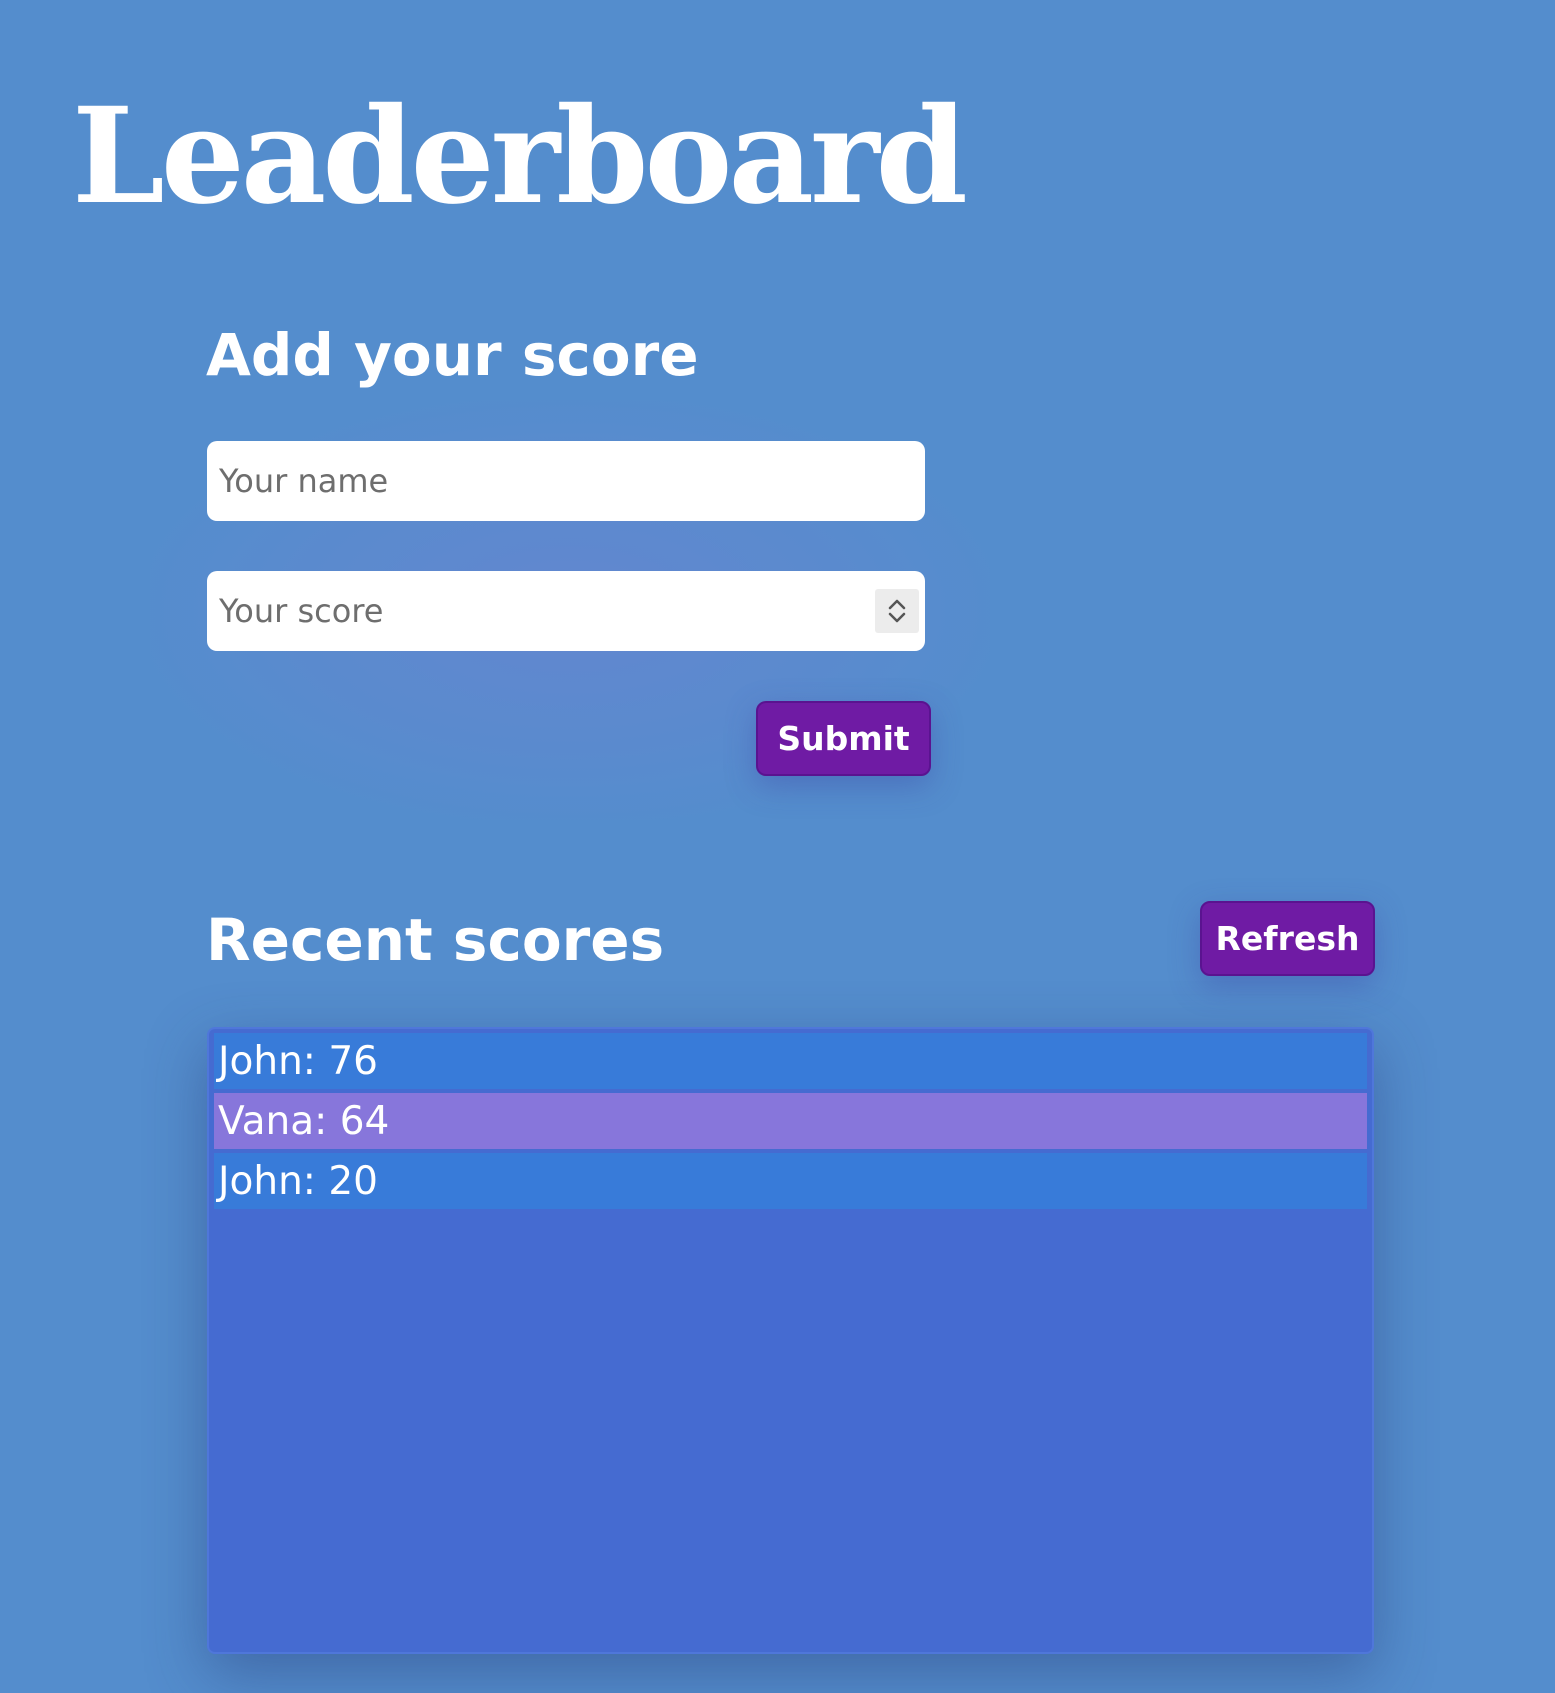  What do you see at coordinates (1287, 938) in the screenshot?
I see `refresh-button: Refresh` at bounding box center [1287, 938].